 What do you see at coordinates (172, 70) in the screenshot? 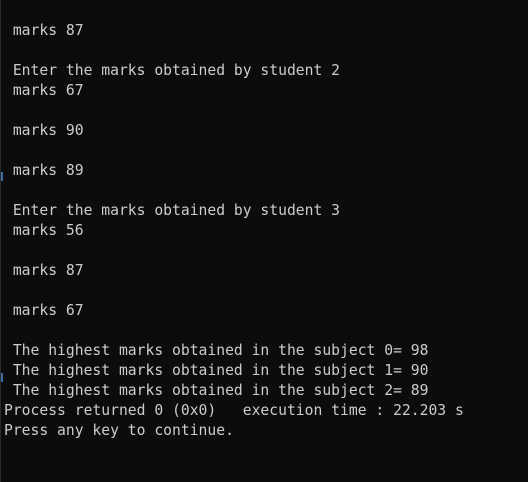
I see `console-line: Enter the marks obtained by student 2` at bounding box center [172, 70].